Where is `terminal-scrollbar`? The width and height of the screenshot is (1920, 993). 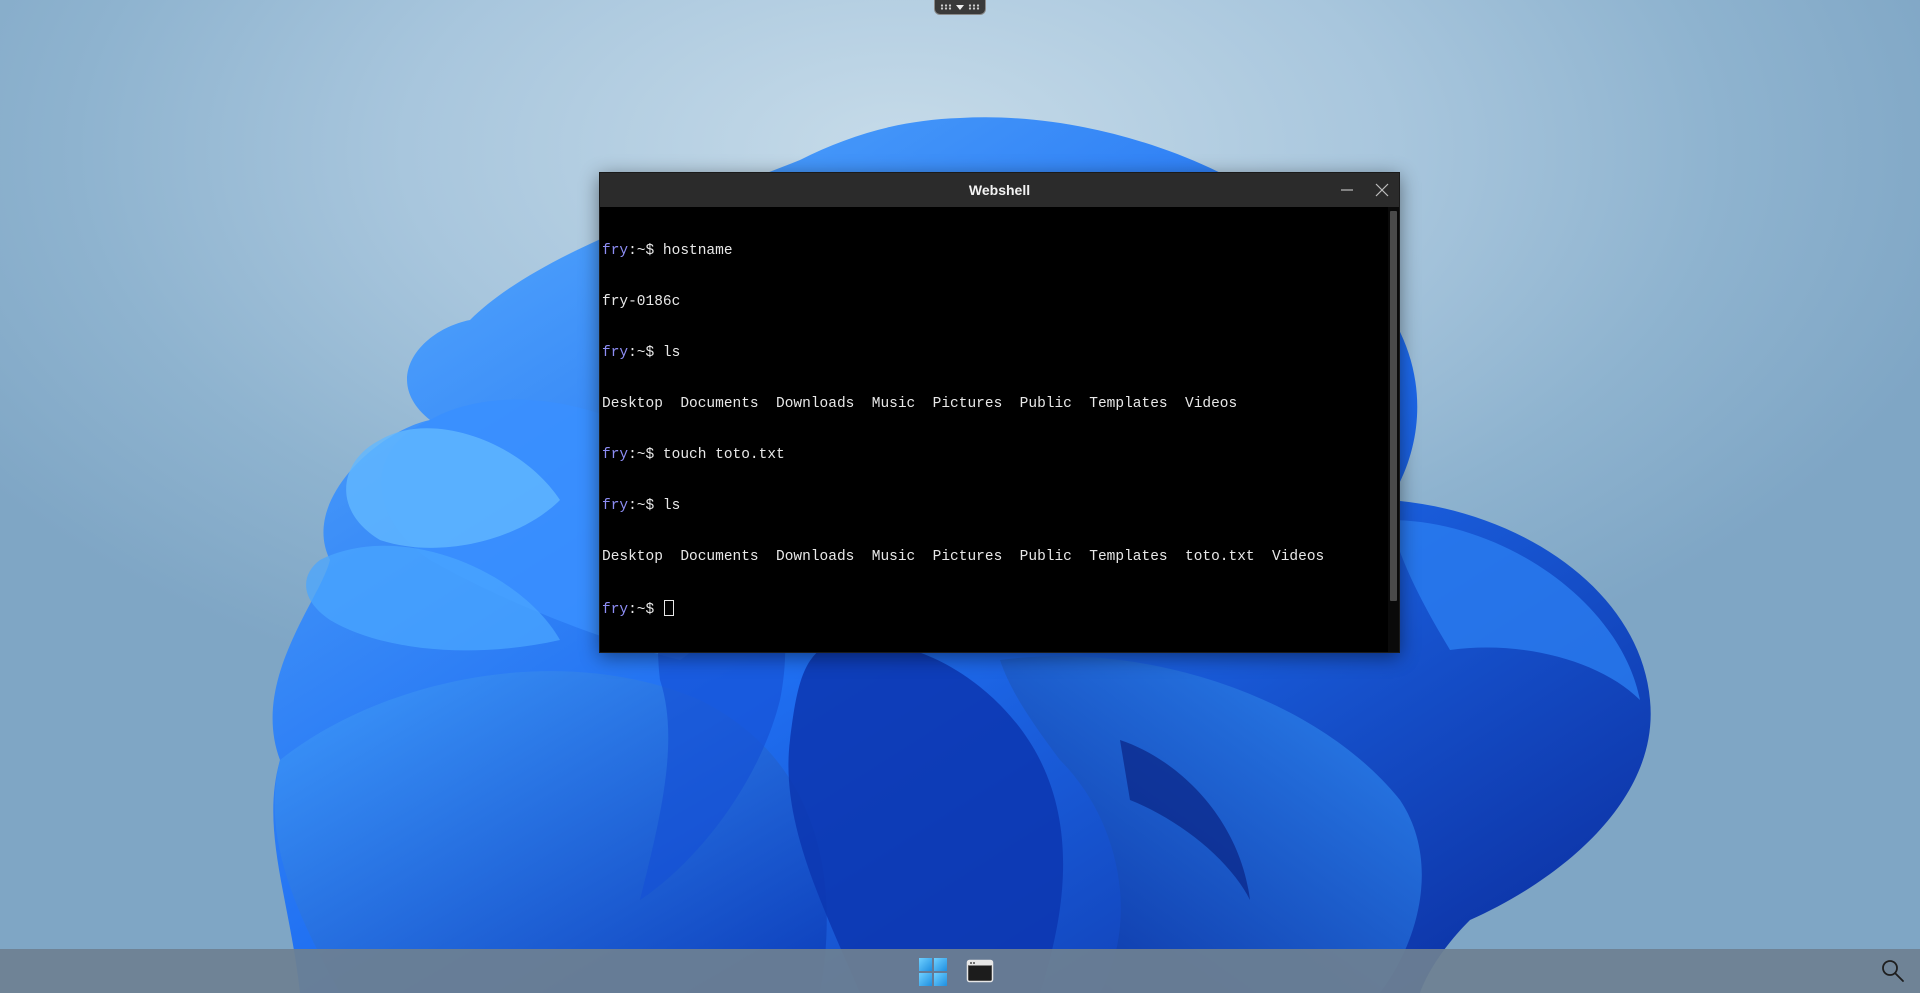
terminal-scrollbar is located at coordinates (1393, 429).